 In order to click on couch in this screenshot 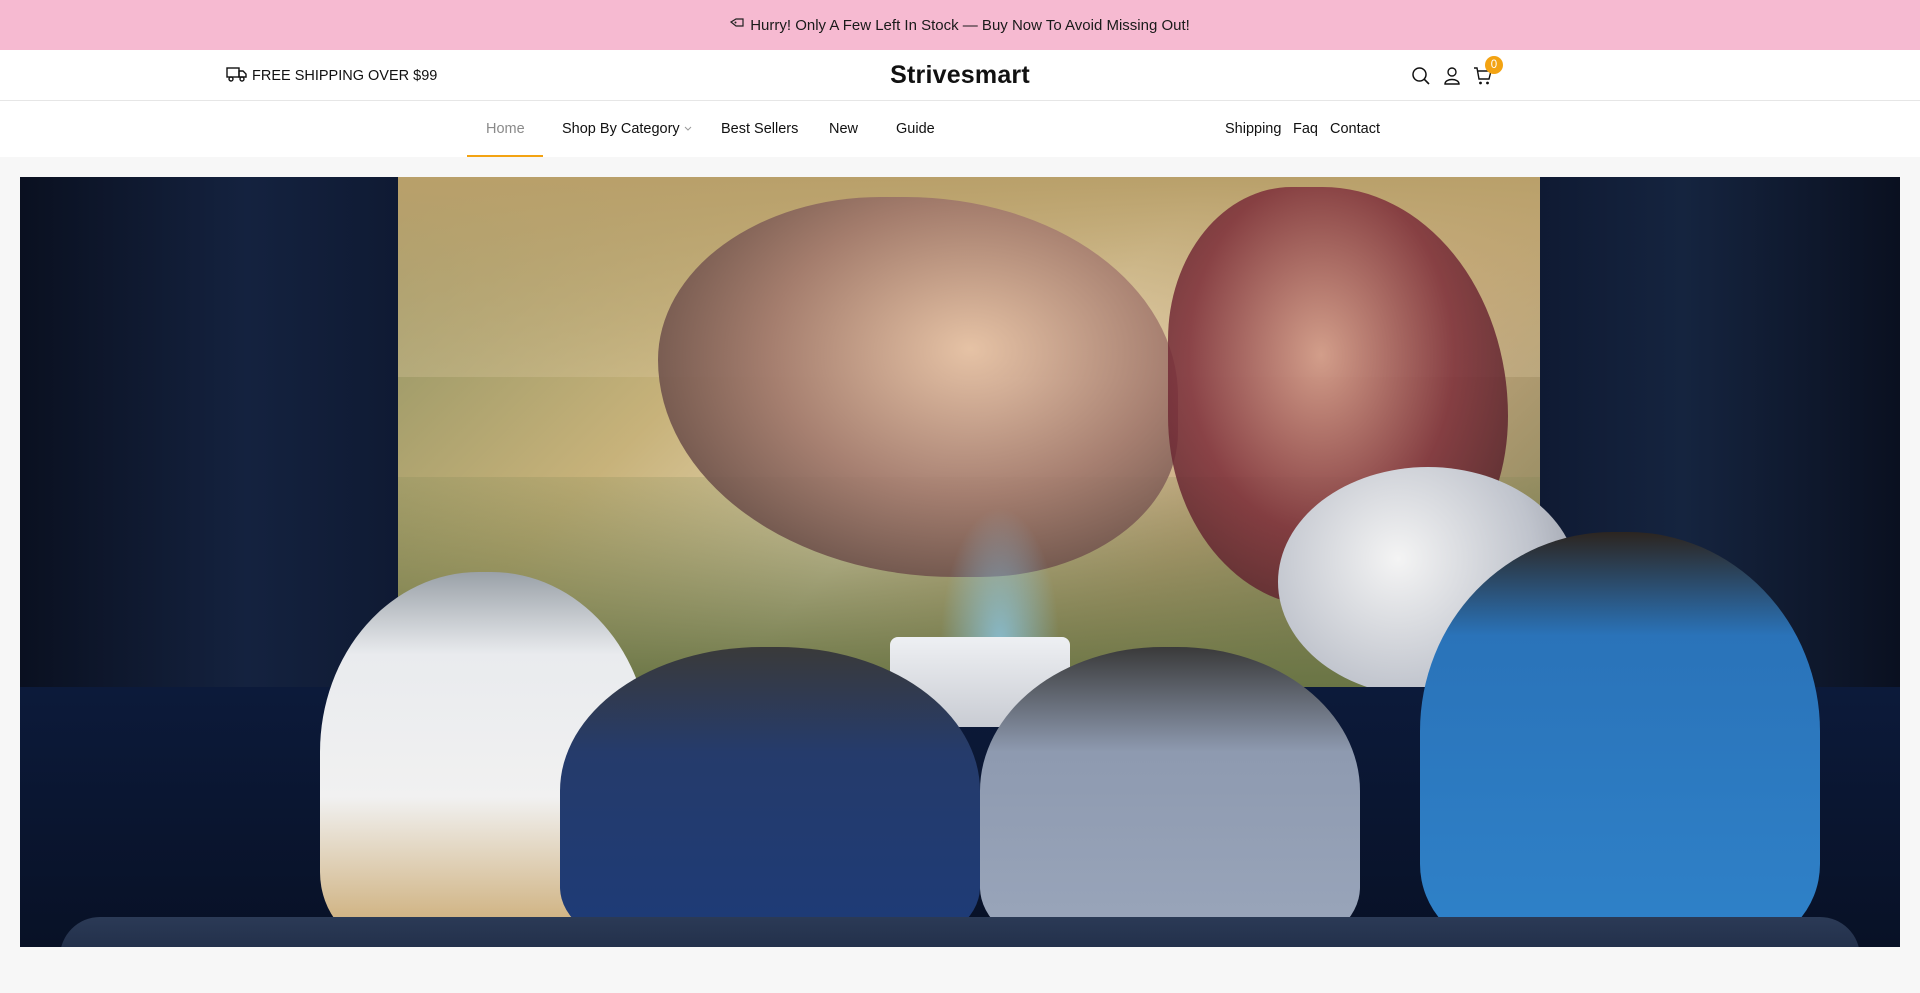, I will do `click(960, 932)`.